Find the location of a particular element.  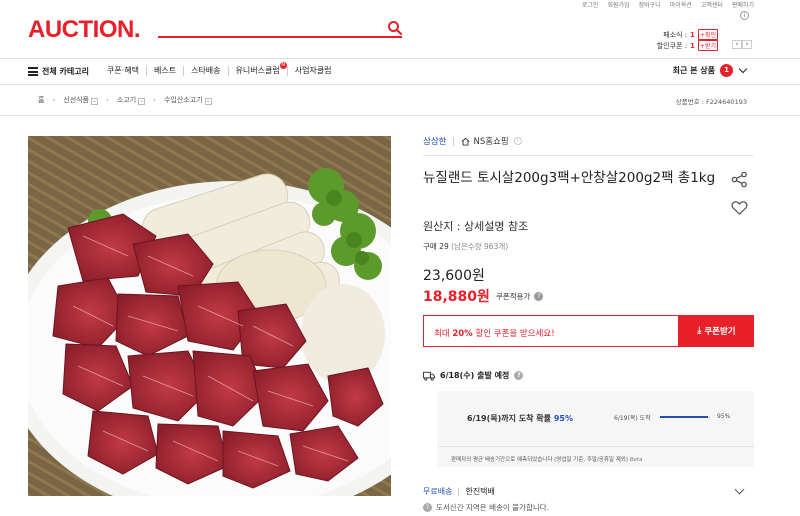

recent-viewed-label: 최근 본 상품 is located at coordinates (693, 70).